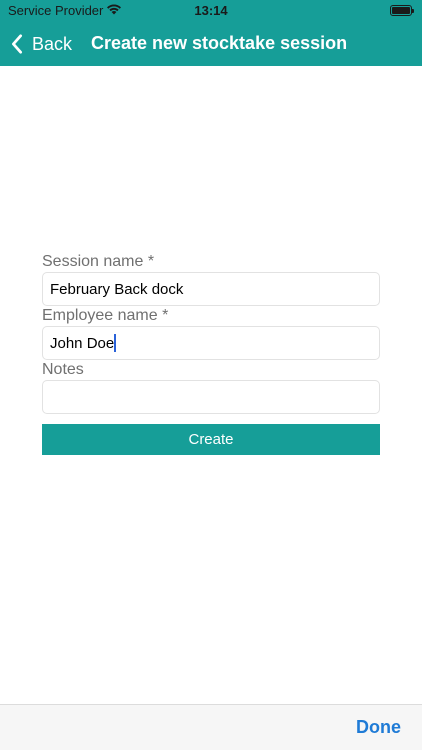  I want to click on session-name-label: Session name *, so click(98, 261).